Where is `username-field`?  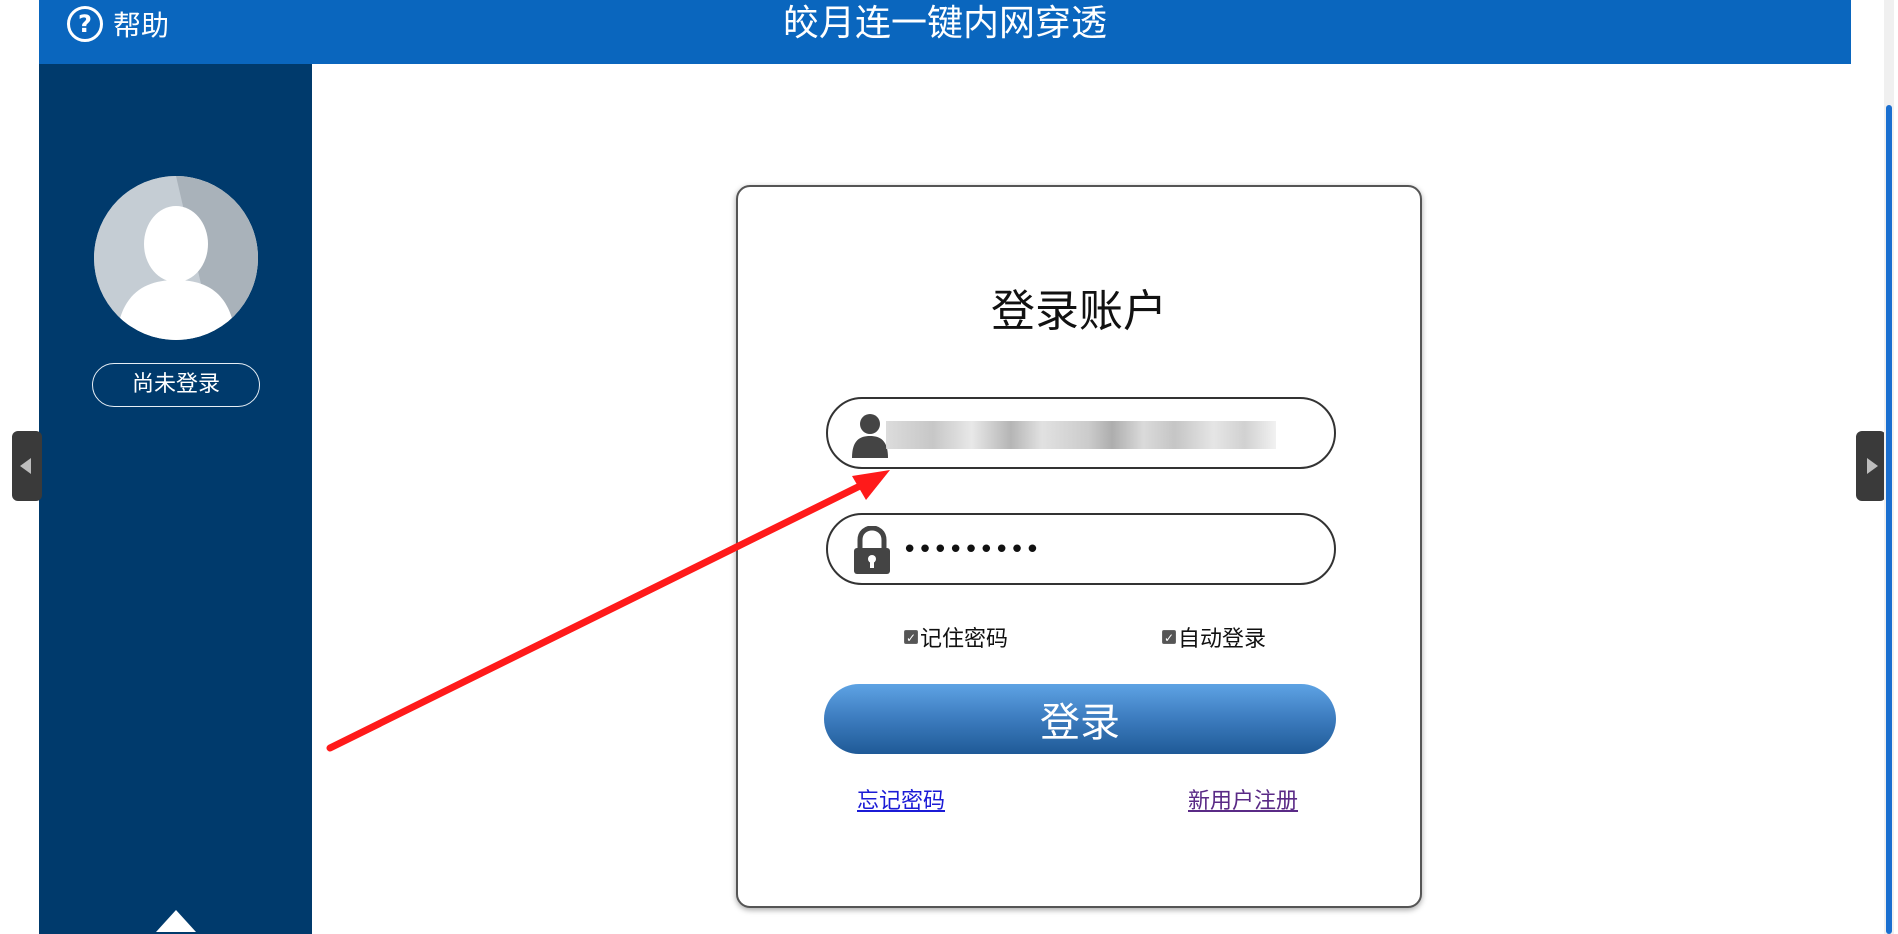
username-field is located at coordinates (1081, 433).